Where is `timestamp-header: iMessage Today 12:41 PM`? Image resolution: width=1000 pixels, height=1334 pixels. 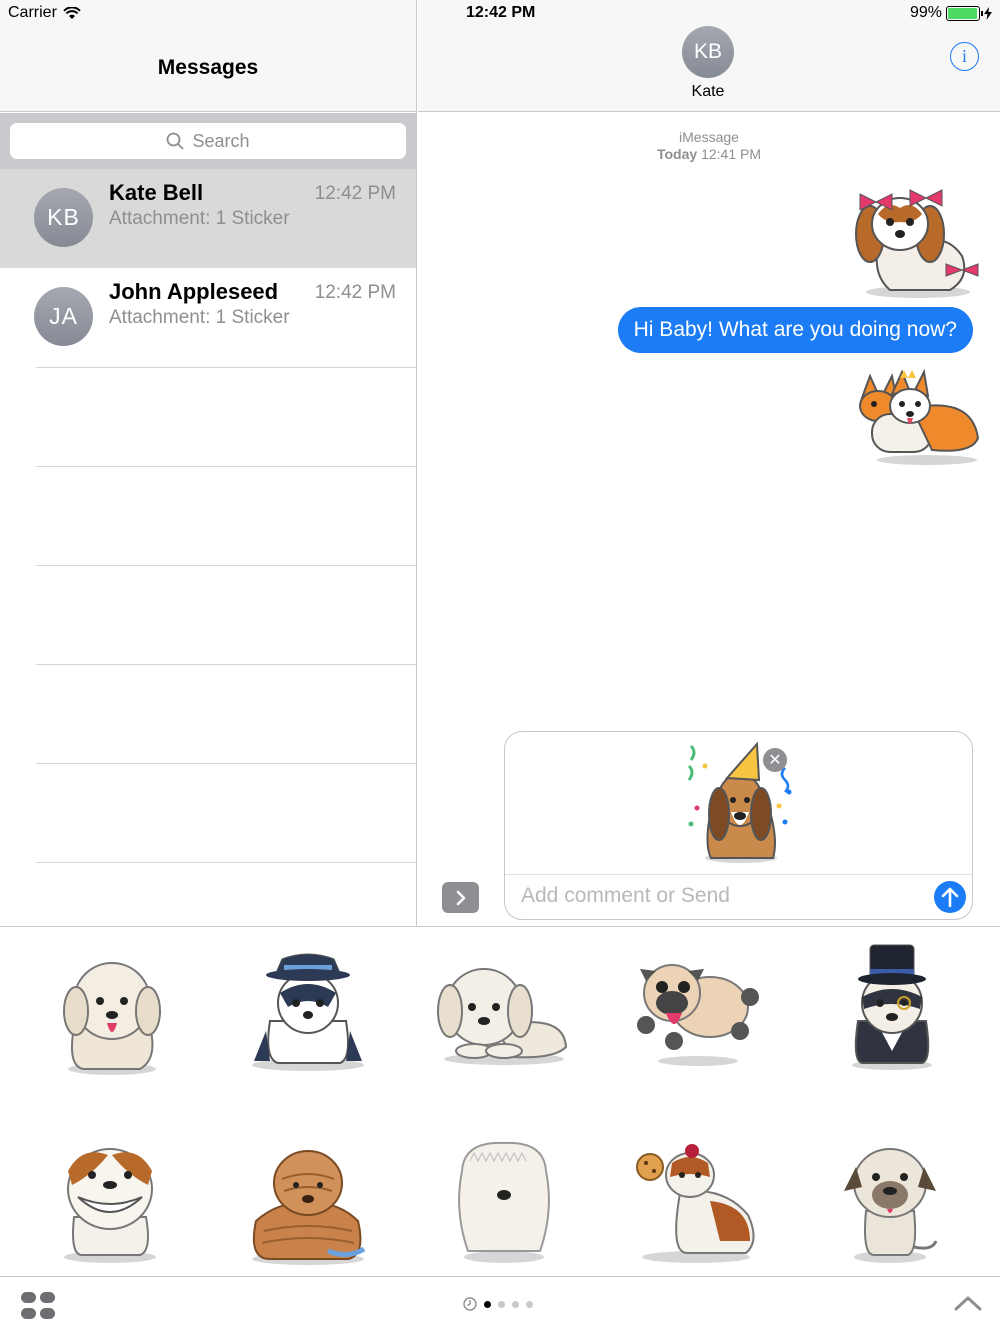 timestamp-header: iMessage Today 12:41 PM is located at coordinates (709, 146).